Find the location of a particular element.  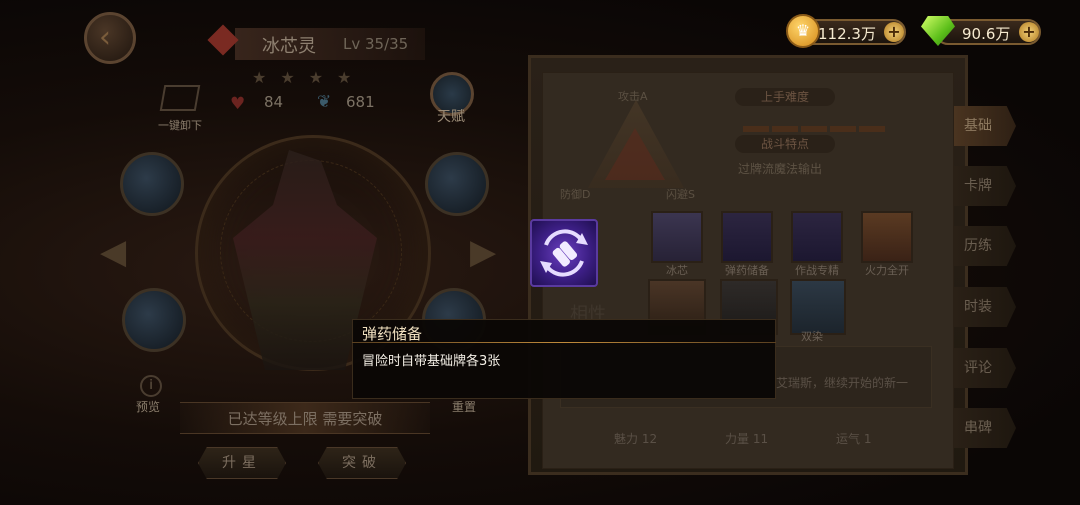

tab-comments: 评论 is located at coordinates (985, 368).